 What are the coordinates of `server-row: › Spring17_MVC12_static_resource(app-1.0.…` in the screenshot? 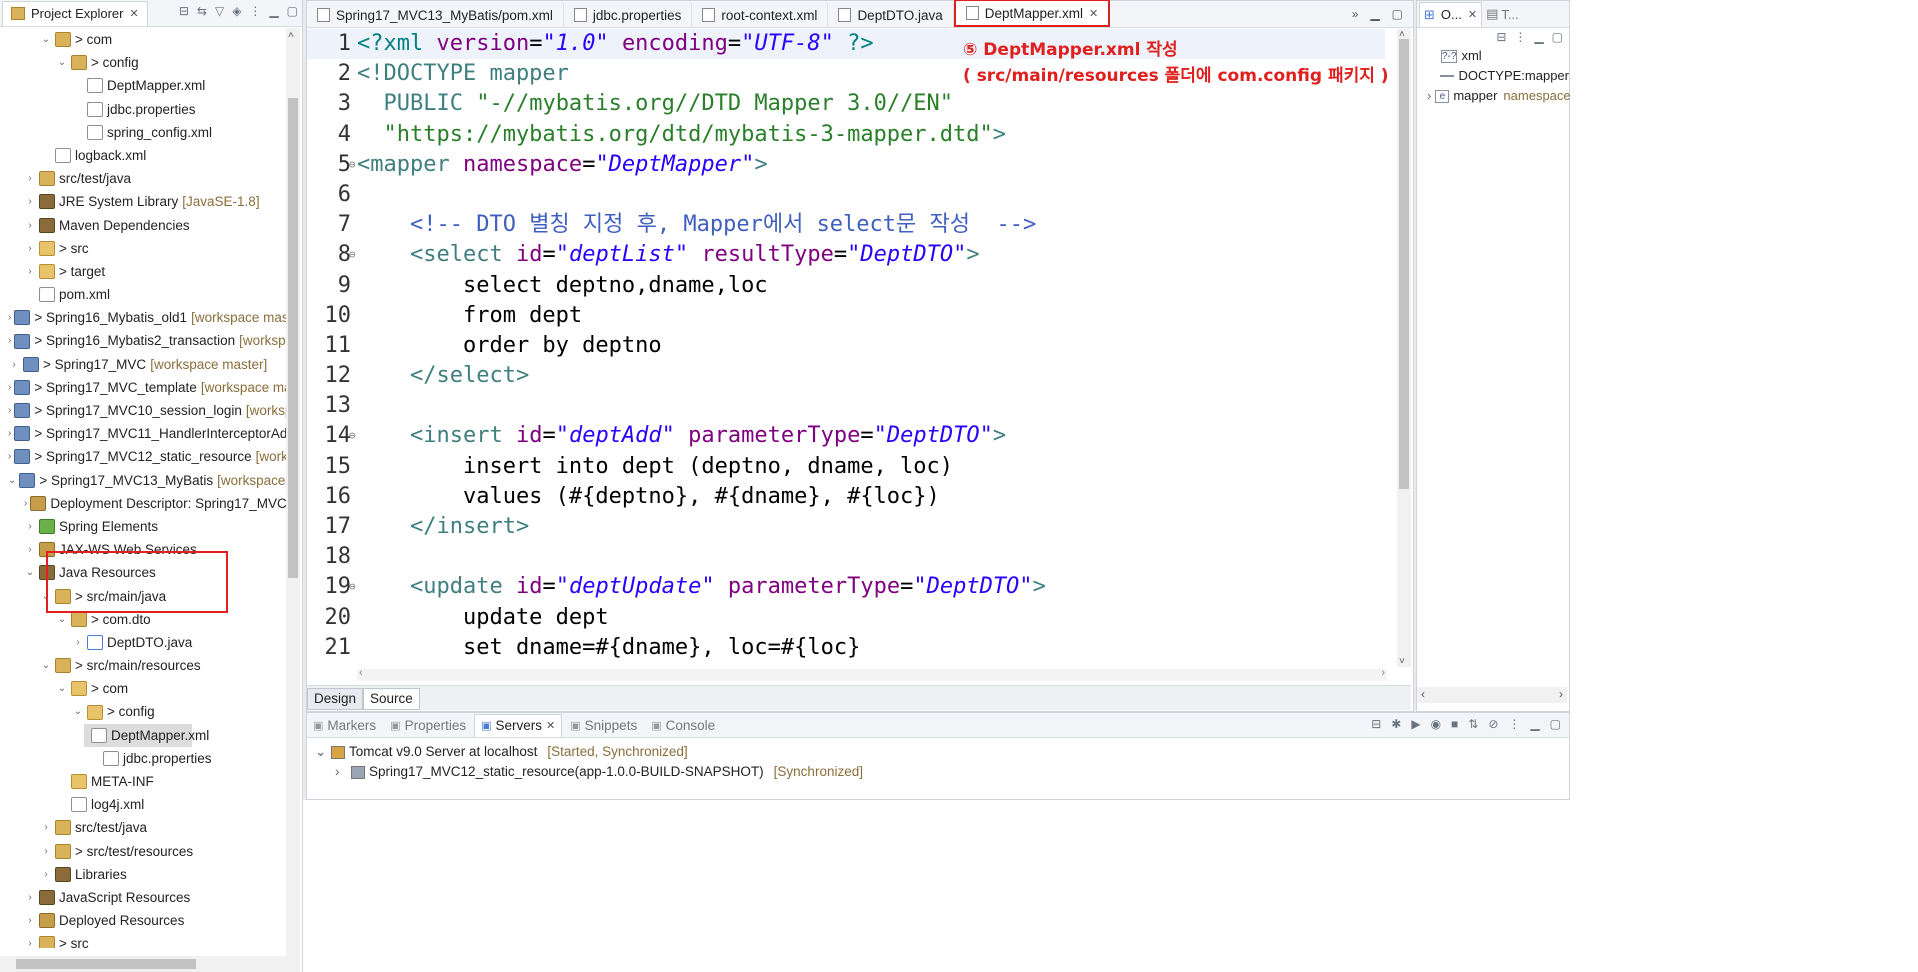 It's located at (942, 772).